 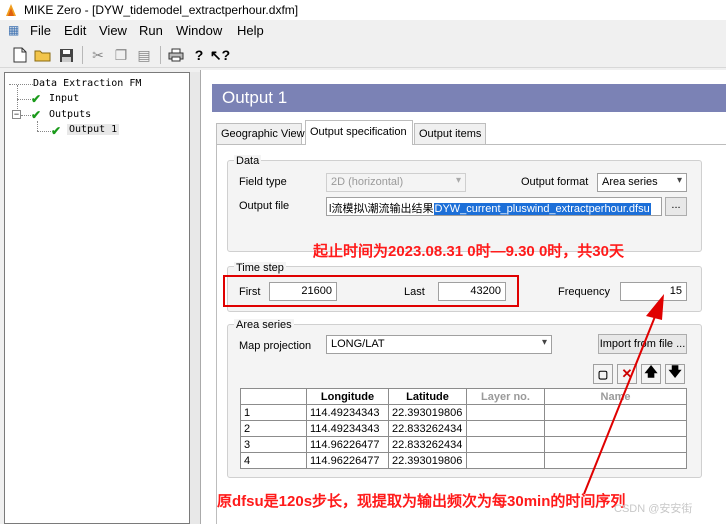 What do you see at coordinates (427, 396) in the screenshot?
I see `column-header-latitude: Latitude` at bounding box center [427, 396].